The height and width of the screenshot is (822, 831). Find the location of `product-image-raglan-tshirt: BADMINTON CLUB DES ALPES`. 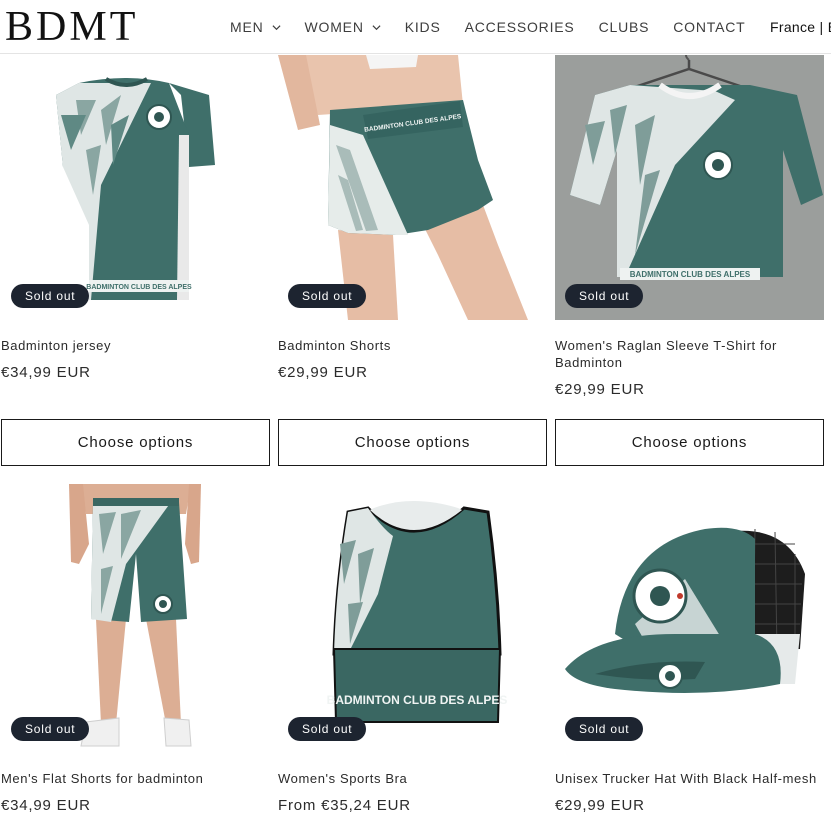

product-image-raglan-tshirt: BADMINTON CLUB DES ALPES is located at coordinates (689, 187).